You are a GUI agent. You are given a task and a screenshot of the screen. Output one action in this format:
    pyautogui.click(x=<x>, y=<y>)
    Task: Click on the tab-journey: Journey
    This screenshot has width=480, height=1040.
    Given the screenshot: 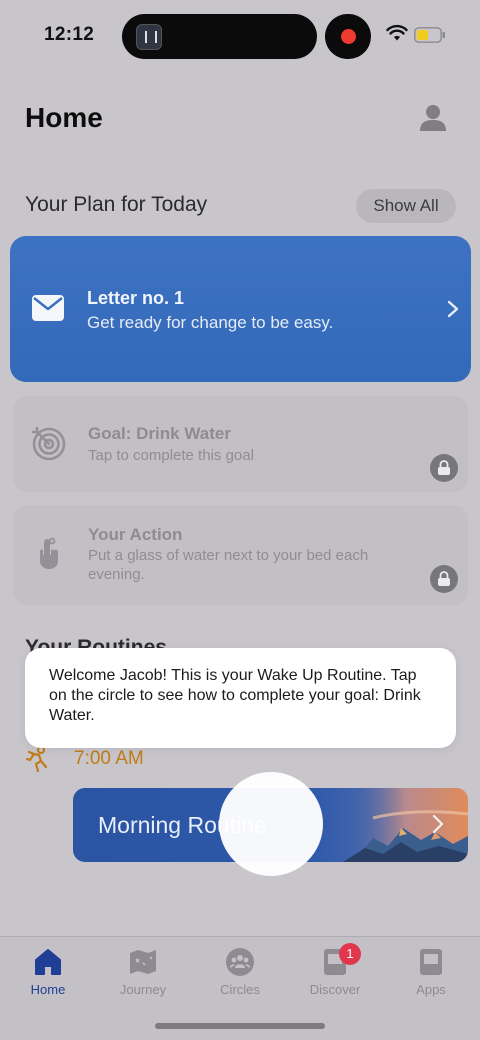 What is the action you would take?
    pyautogui.click(x=143, y=972)
    